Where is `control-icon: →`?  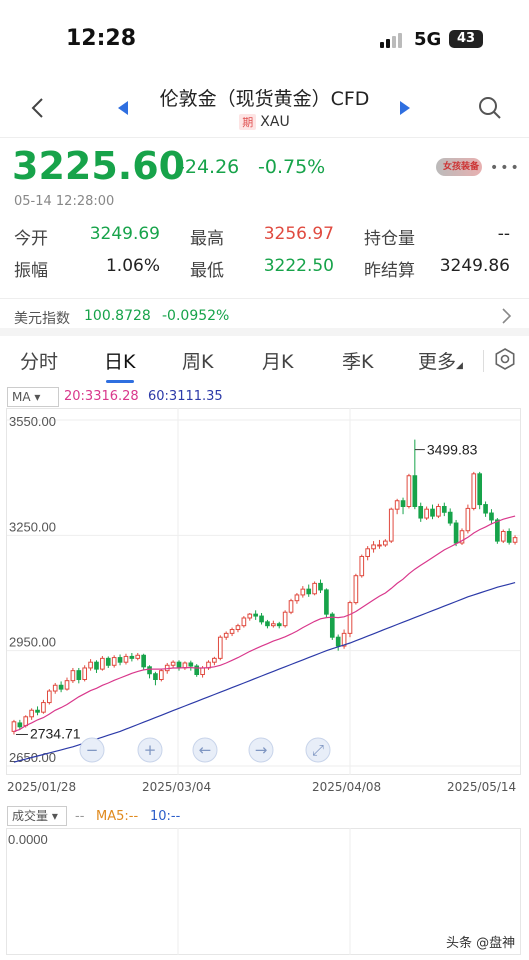 control-icon: → is located at coordinates (261, 750).